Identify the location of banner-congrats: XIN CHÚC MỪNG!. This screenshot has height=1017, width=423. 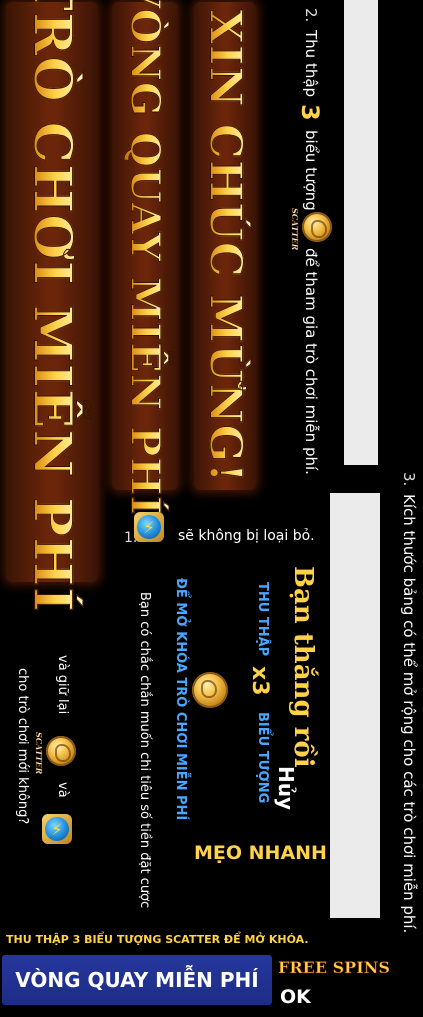
(225, 246).